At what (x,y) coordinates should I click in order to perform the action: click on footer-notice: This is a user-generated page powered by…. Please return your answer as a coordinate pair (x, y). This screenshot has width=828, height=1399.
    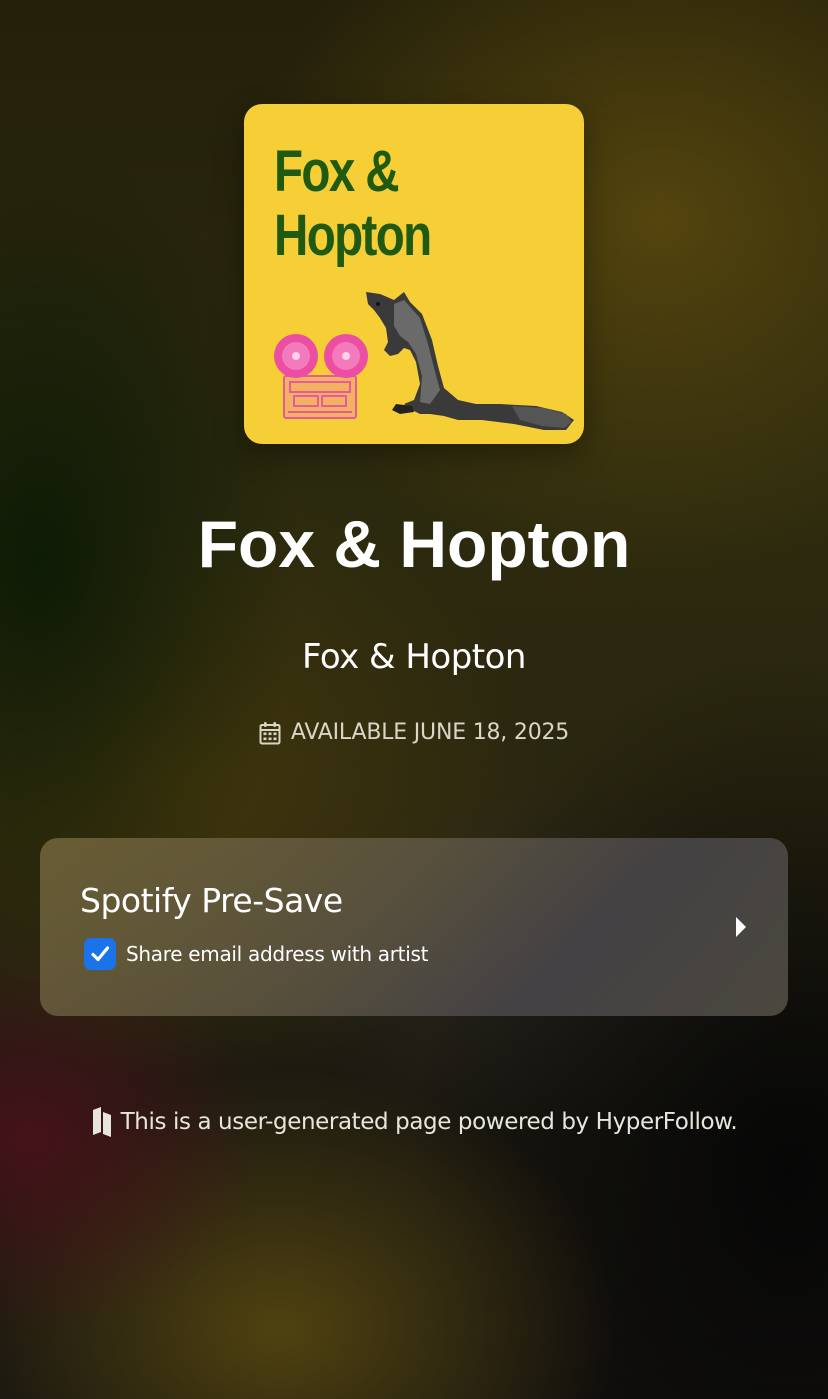
    Looking at the image, I should click on (414, 1122).